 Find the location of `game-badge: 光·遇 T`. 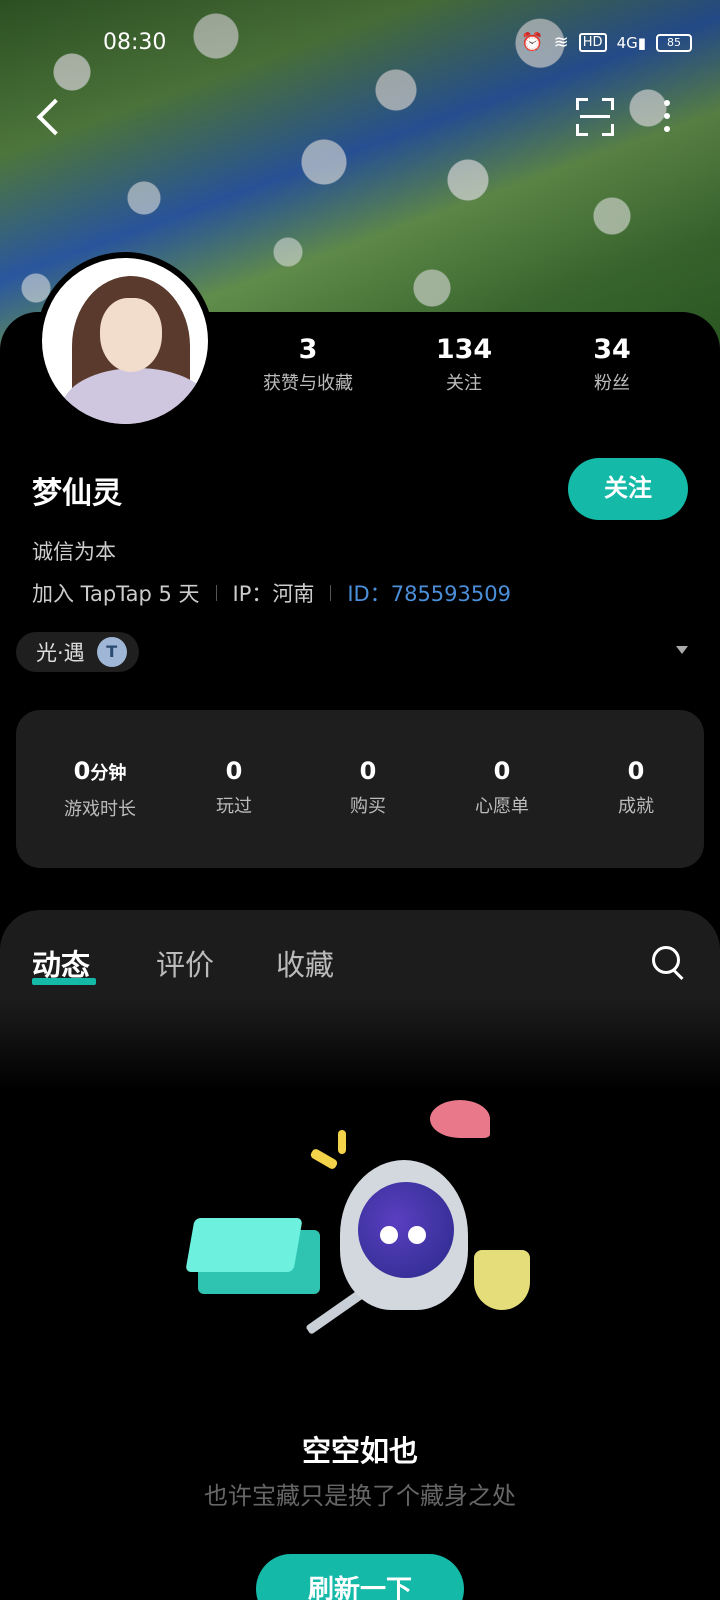

game-badge: 光·遇 T is located at coordinates (77, 652).